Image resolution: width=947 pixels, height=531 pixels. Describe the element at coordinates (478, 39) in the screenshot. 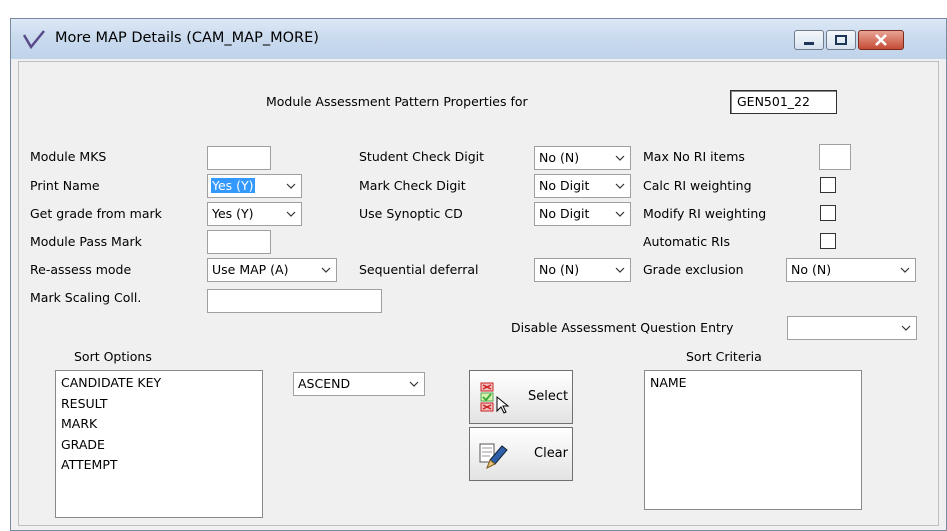

I see `title-bar: More MAP Details (CAM_MAP_MORE)` at that location.